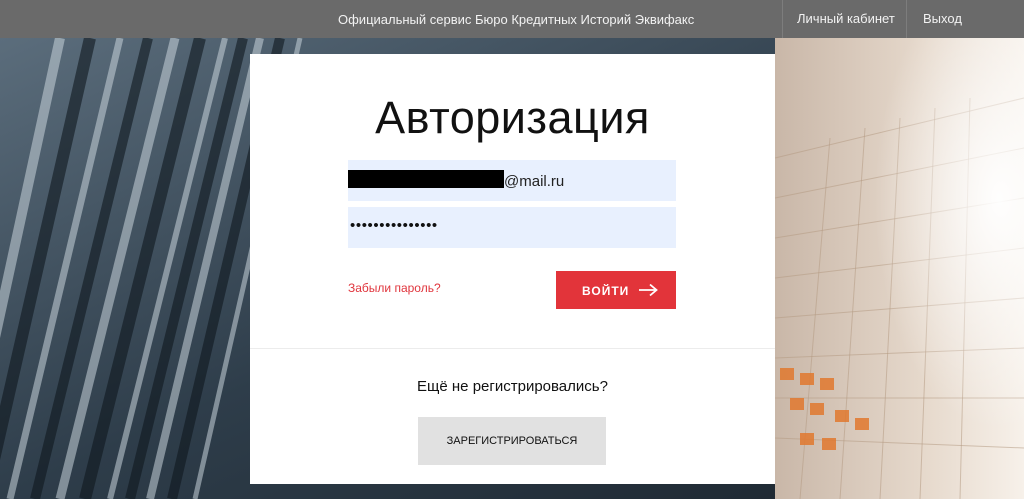 The height and width of the screenshot is (499, 1024). What do you see at coordinates (394, 225) in the screenshot?
I see `password-value: •••••••••••••••` at bounding box center [394, 225].